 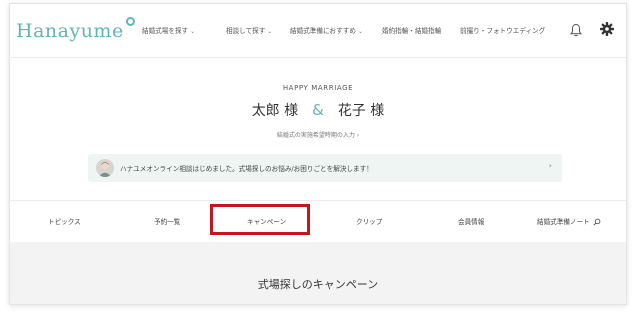 I want to click on chevron-right-icon: ›, so click(x=550, y=165).